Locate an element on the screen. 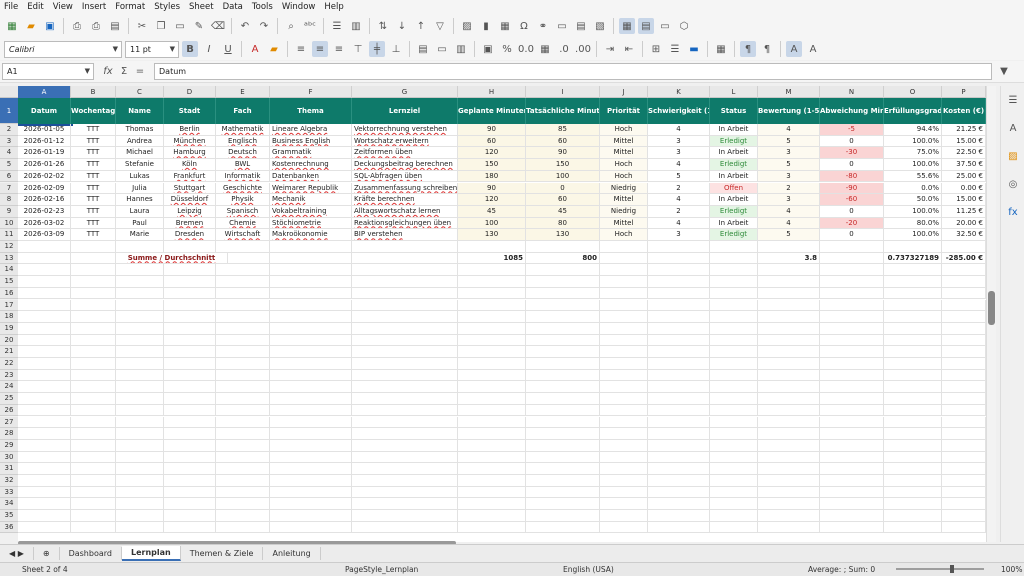  table-cell: Vokabeltraining is located at coordinates (311, 211).